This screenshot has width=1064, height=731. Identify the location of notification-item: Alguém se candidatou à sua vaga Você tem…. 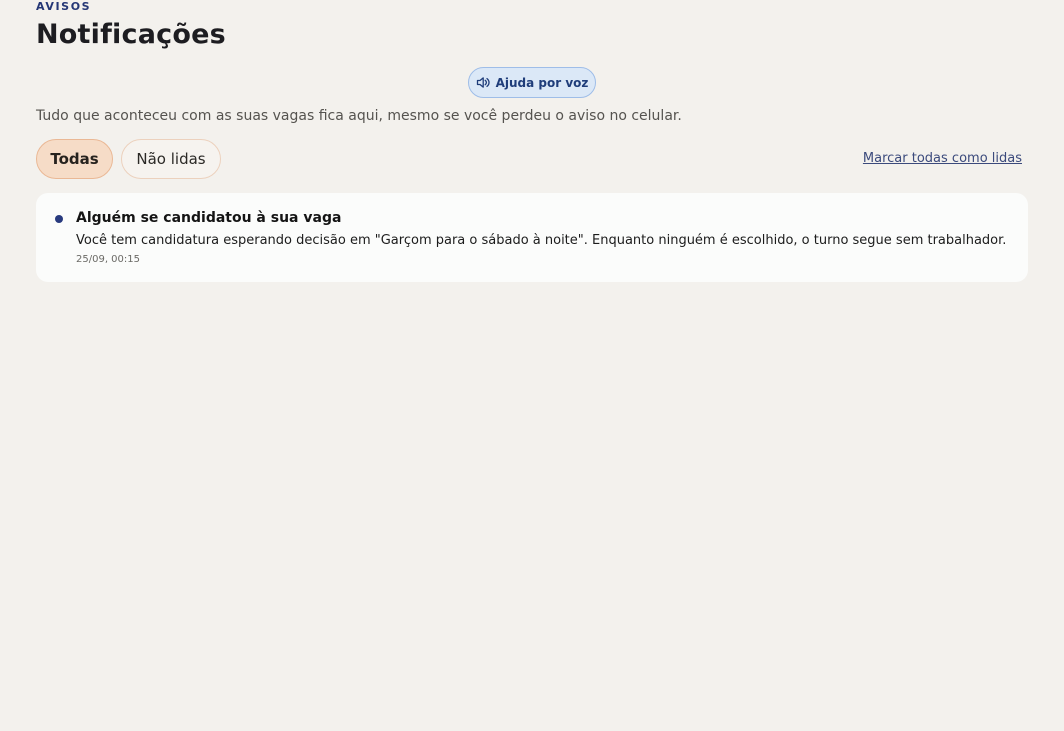
(532, 237).